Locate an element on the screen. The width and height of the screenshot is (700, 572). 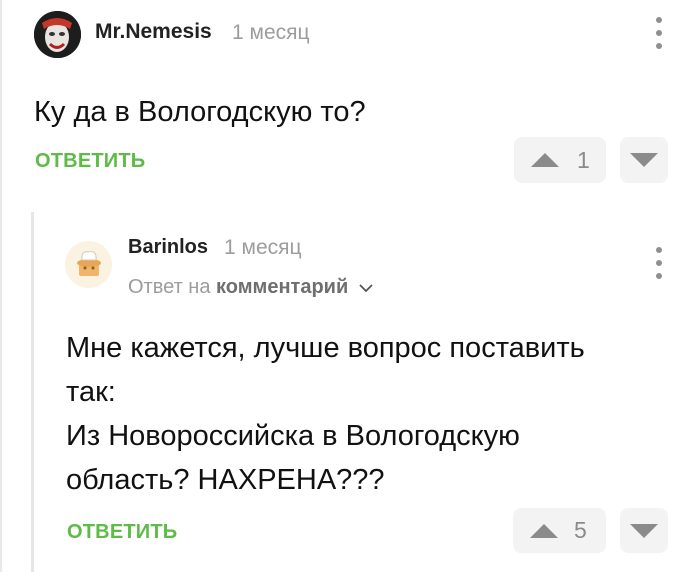
reply-to-target: комментарий is located at coordinates (282, 287).